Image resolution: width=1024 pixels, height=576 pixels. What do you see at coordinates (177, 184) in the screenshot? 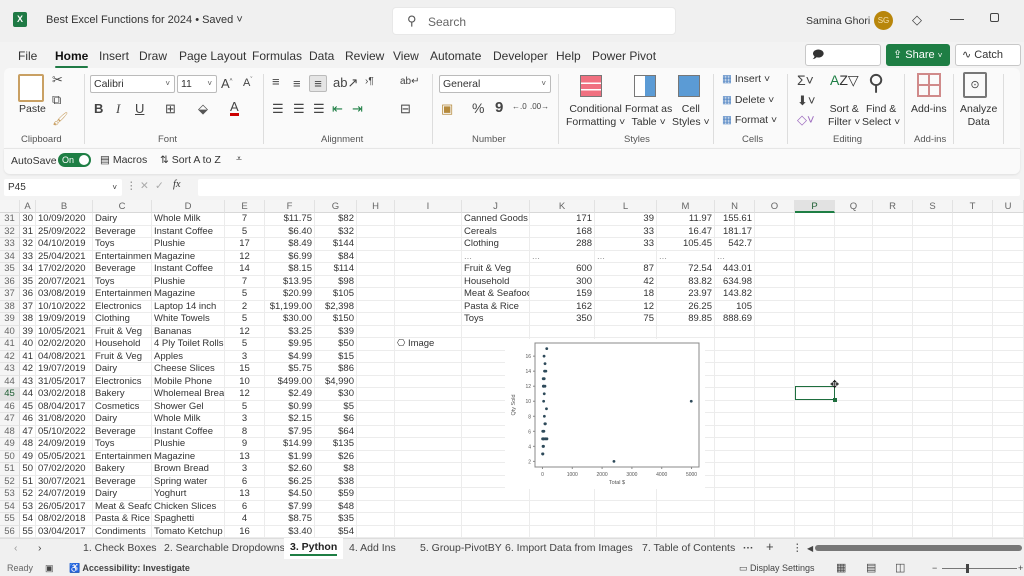
I see `insert-function-button: fx` at bounding box center [177, 184].